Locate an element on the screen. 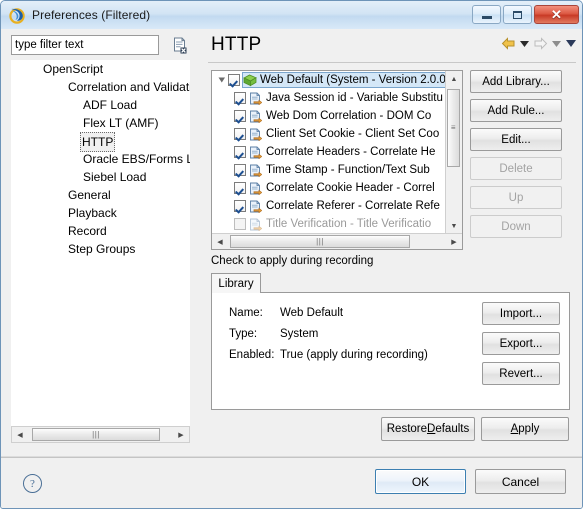 The image size is (583, 509). rule-label: Web Default (System - Version 2.0.0) is located at coordinates (354, 80).